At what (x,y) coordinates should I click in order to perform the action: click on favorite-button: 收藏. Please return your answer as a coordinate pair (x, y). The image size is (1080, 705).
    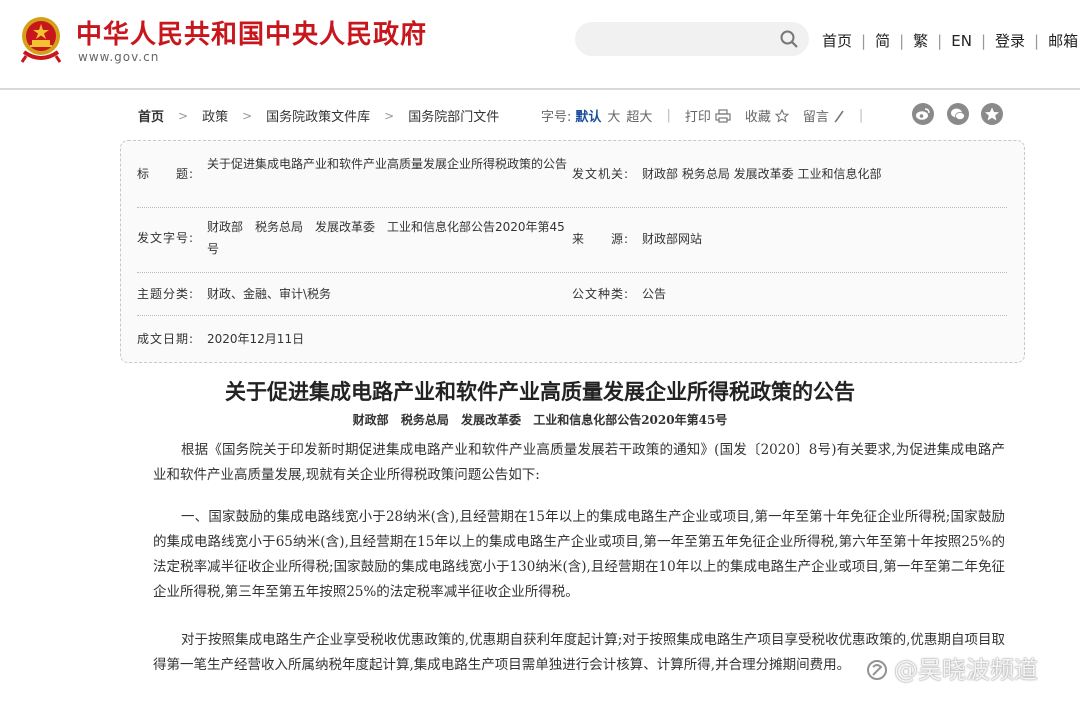
    Looking at the image, I should click on (767, 115).